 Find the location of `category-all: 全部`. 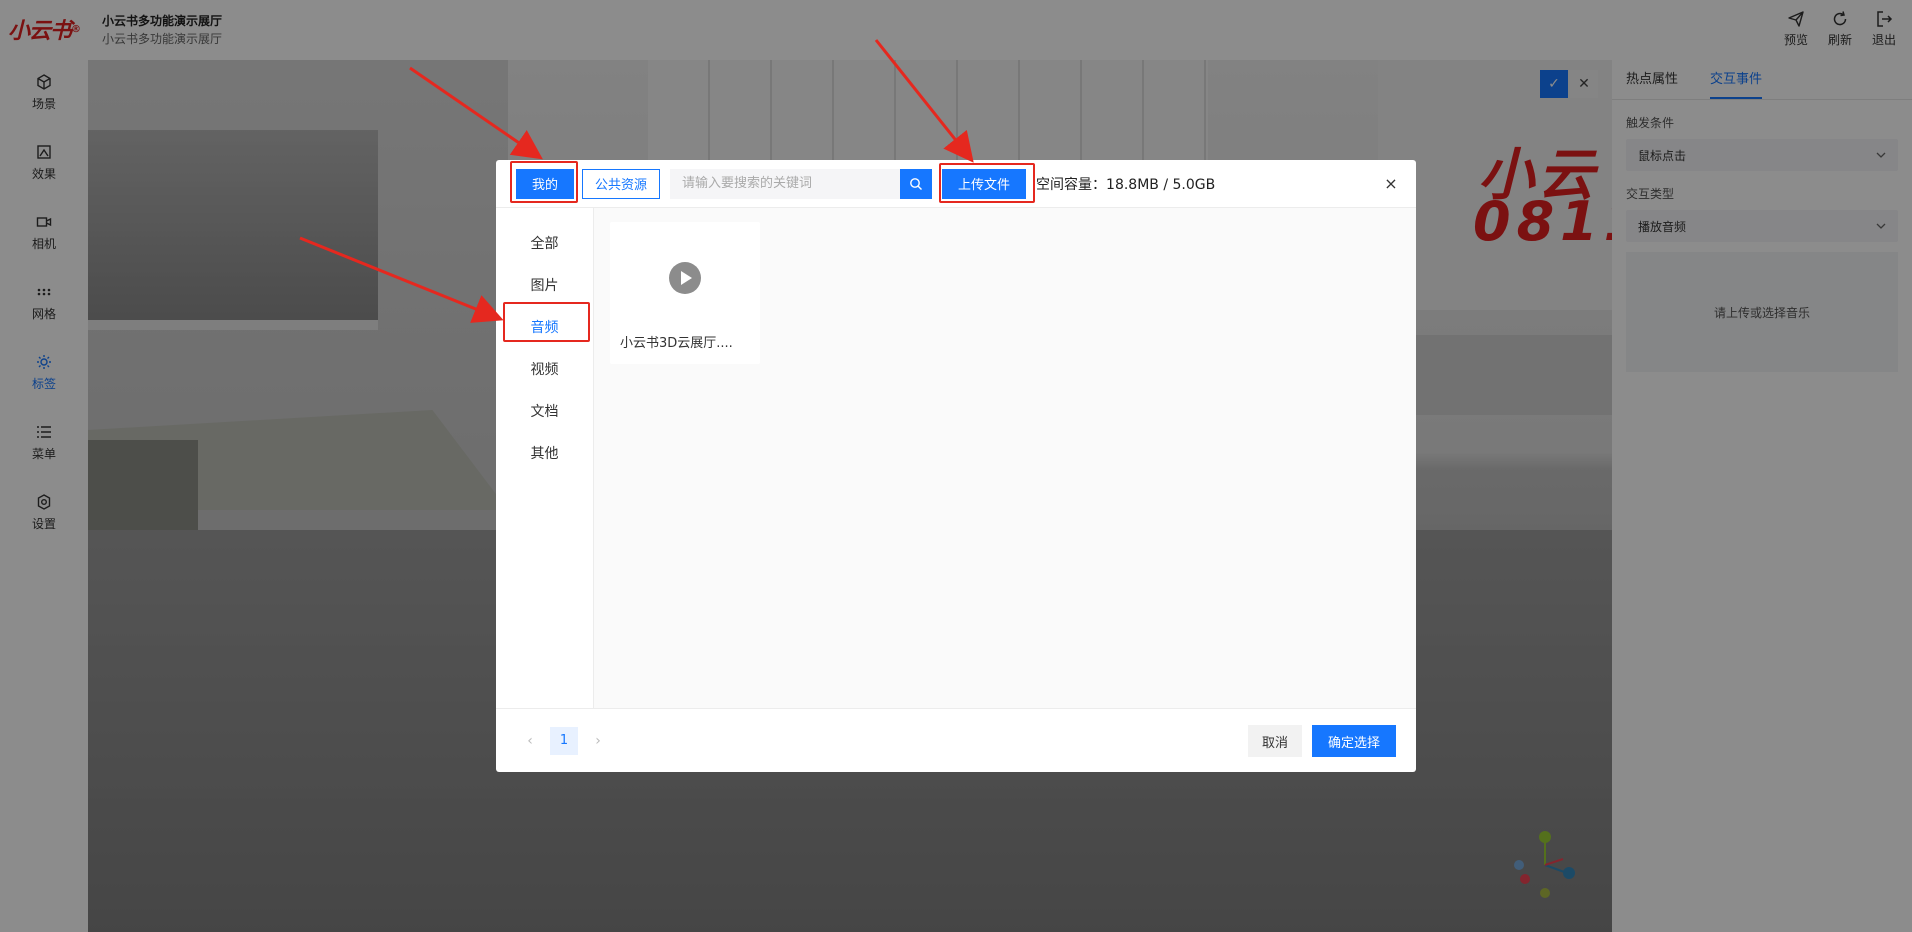

category-all: 全部 is located at coordinates (544, 243).